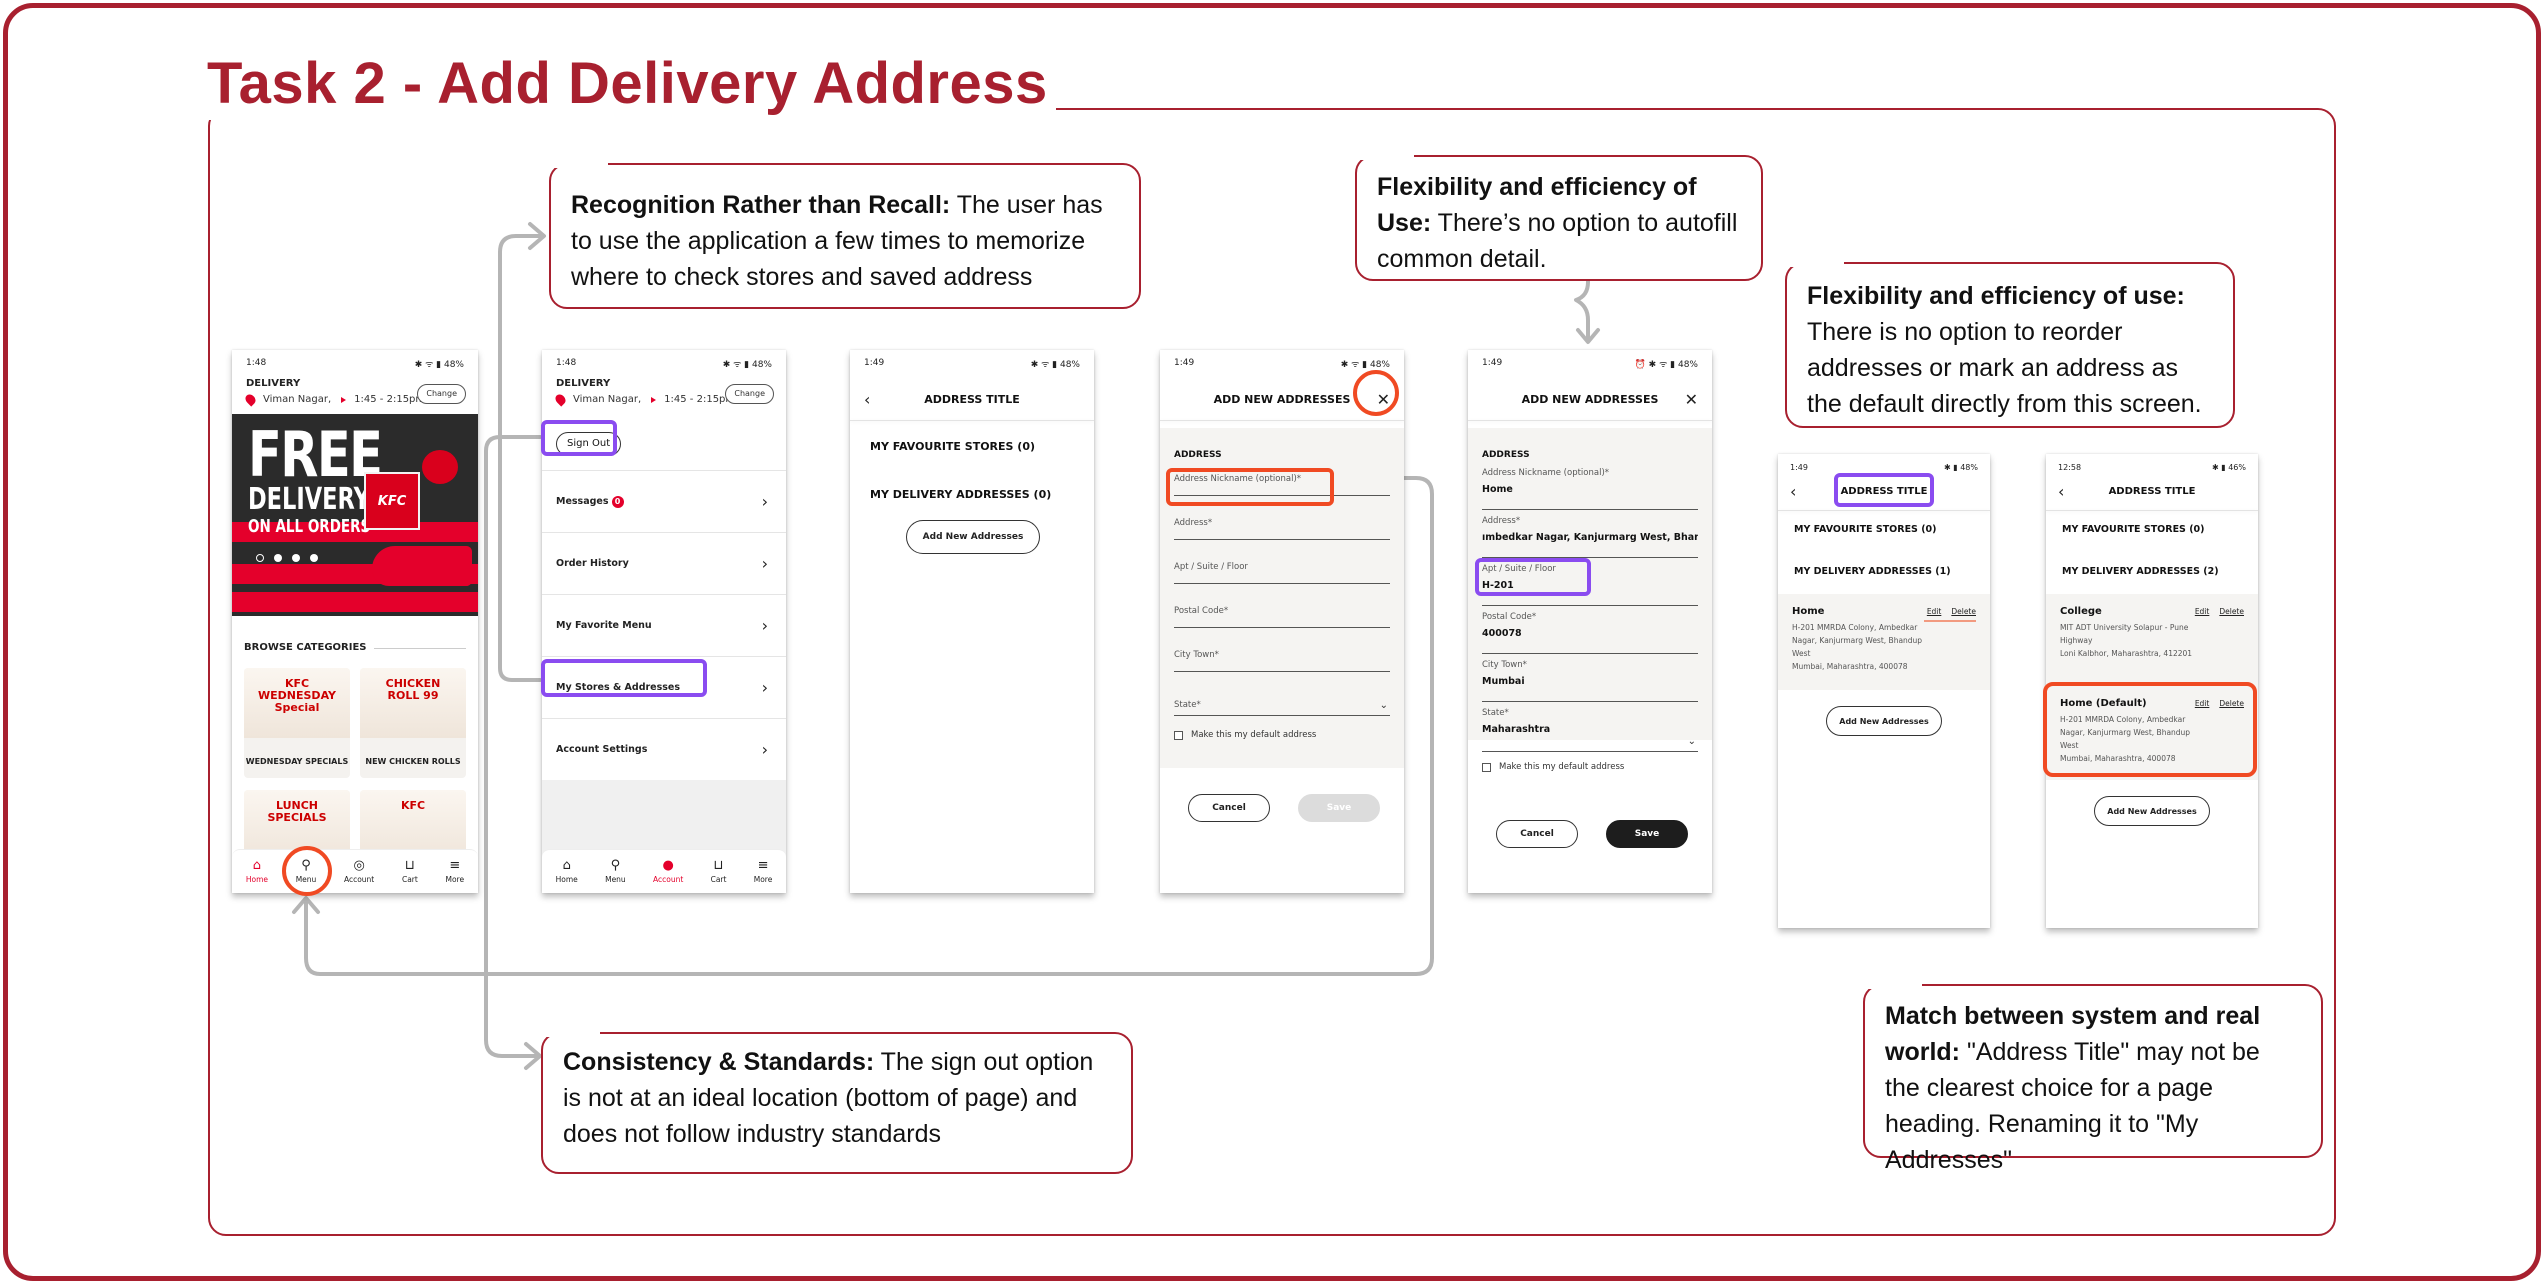 This screenshot has height=1284, width=2544. I want to click on highlight-sign-out, so click(579, 438).